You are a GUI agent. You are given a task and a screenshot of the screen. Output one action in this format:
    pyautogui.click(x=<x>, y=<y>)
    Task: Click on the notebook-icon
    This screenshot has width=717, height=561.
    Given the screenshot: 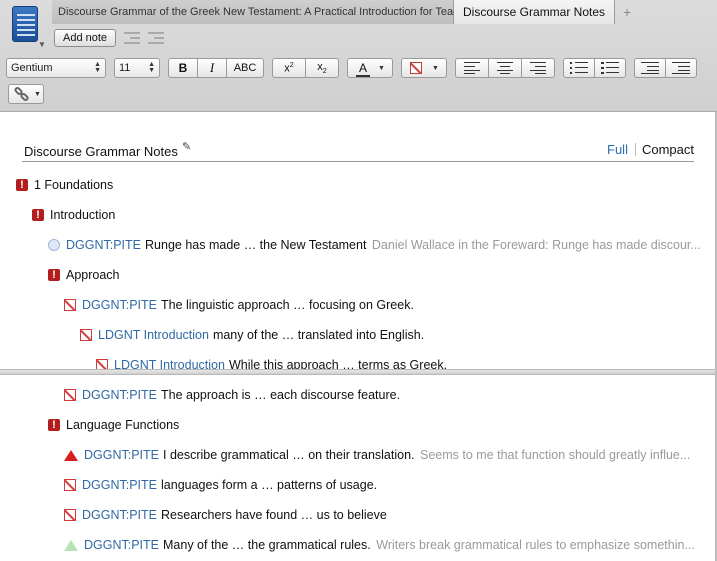 What is the action you would take?
    pyautogui.click(x=25, y=24)
    